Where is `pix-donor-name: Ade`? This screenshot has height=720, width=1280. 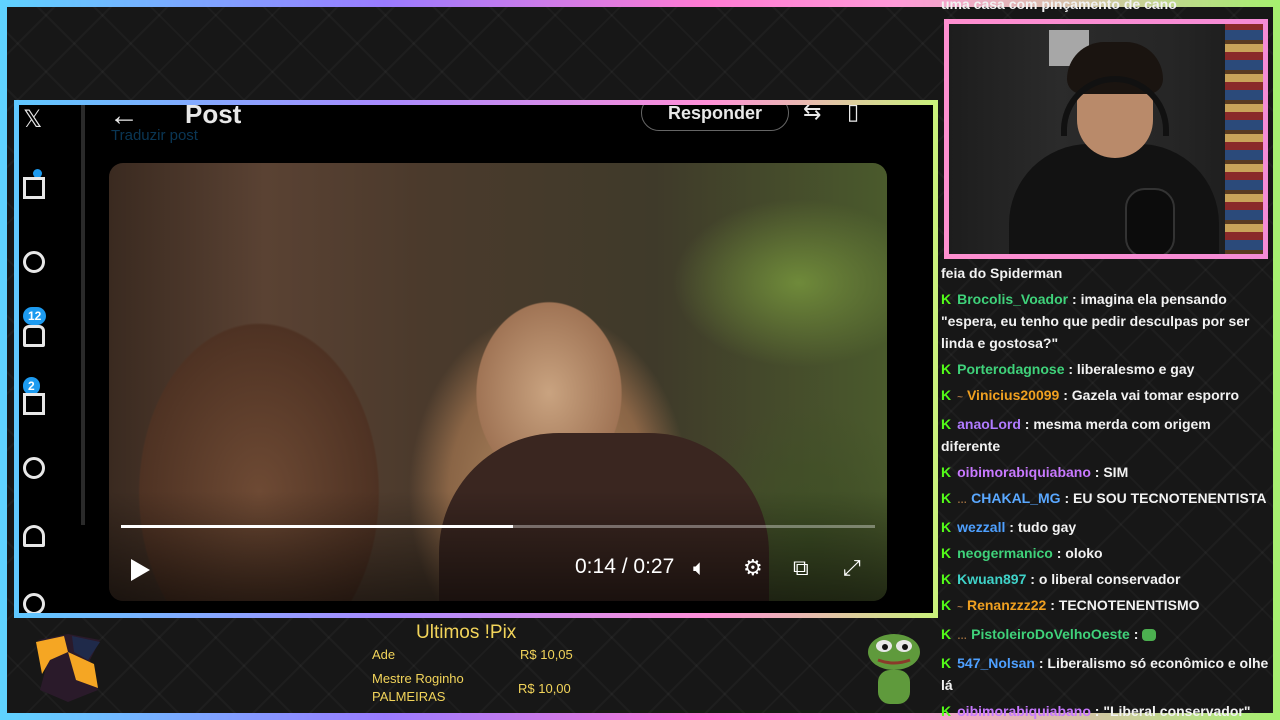 pix-donor-name: Ade is located at coordinates (384, 654).